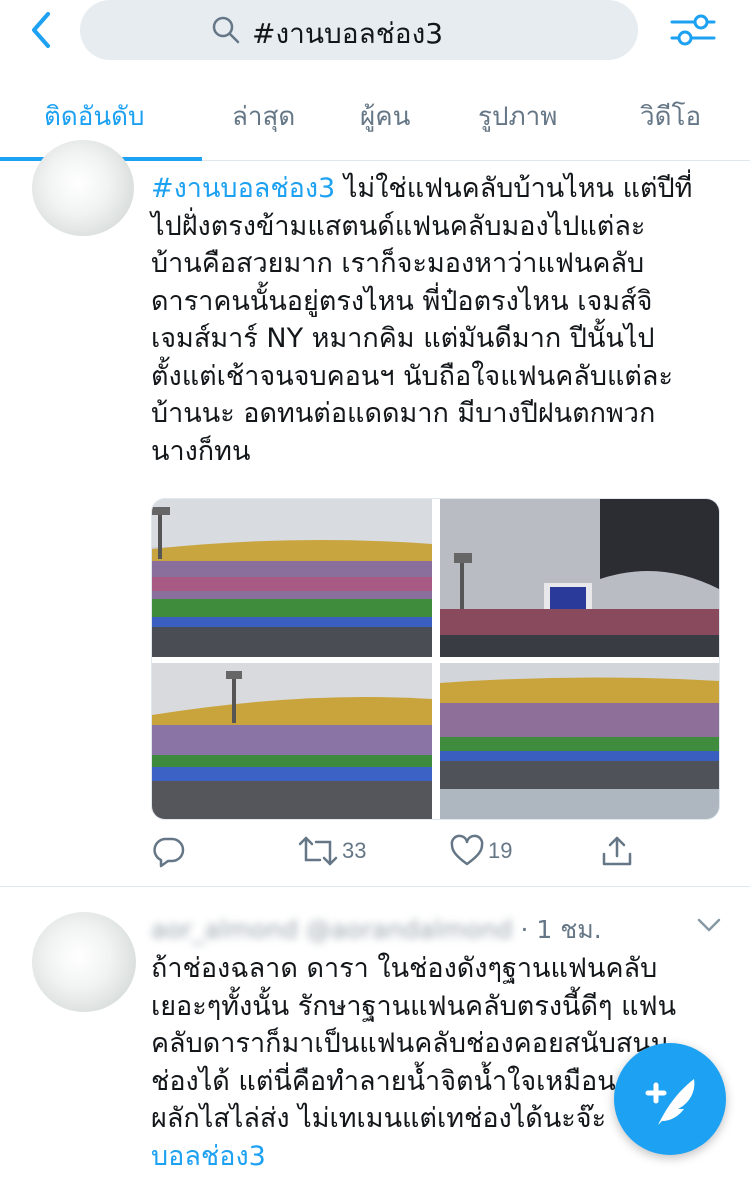  What do you see at coordinates (561, 929) in the screenshot?
I see `tweet-time: · 1 ชม.` at bounding box center [561, 929].